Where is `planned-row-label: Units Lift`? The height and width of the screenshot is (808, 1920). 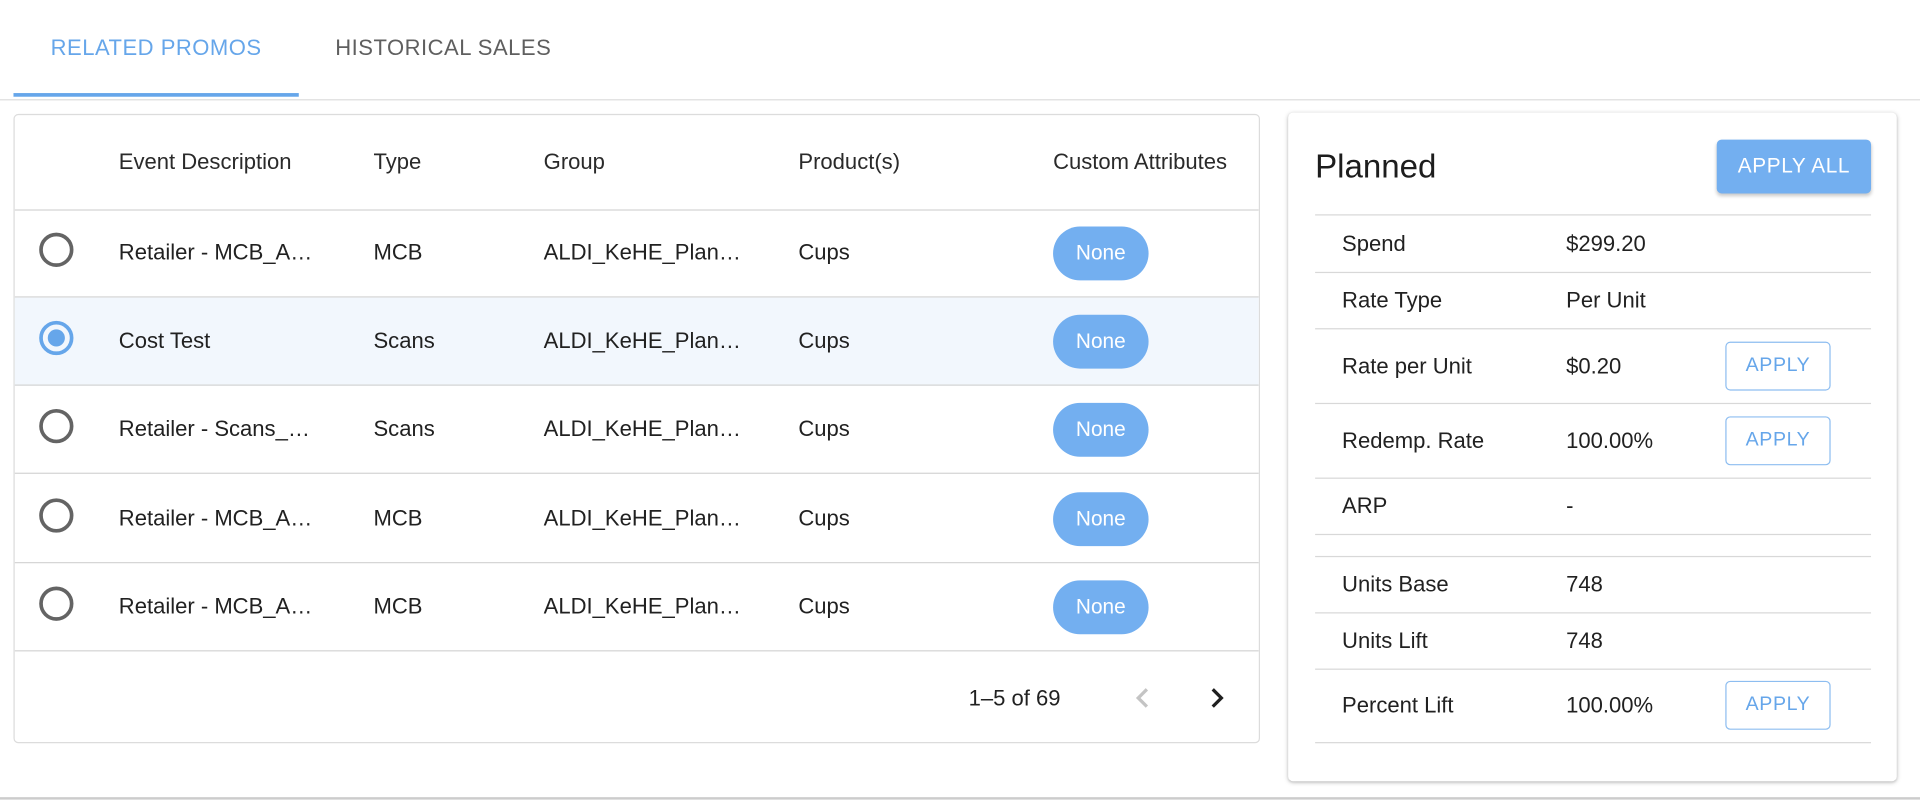
planned-row-label: Units Lift is located at coordinates (1385, 640).